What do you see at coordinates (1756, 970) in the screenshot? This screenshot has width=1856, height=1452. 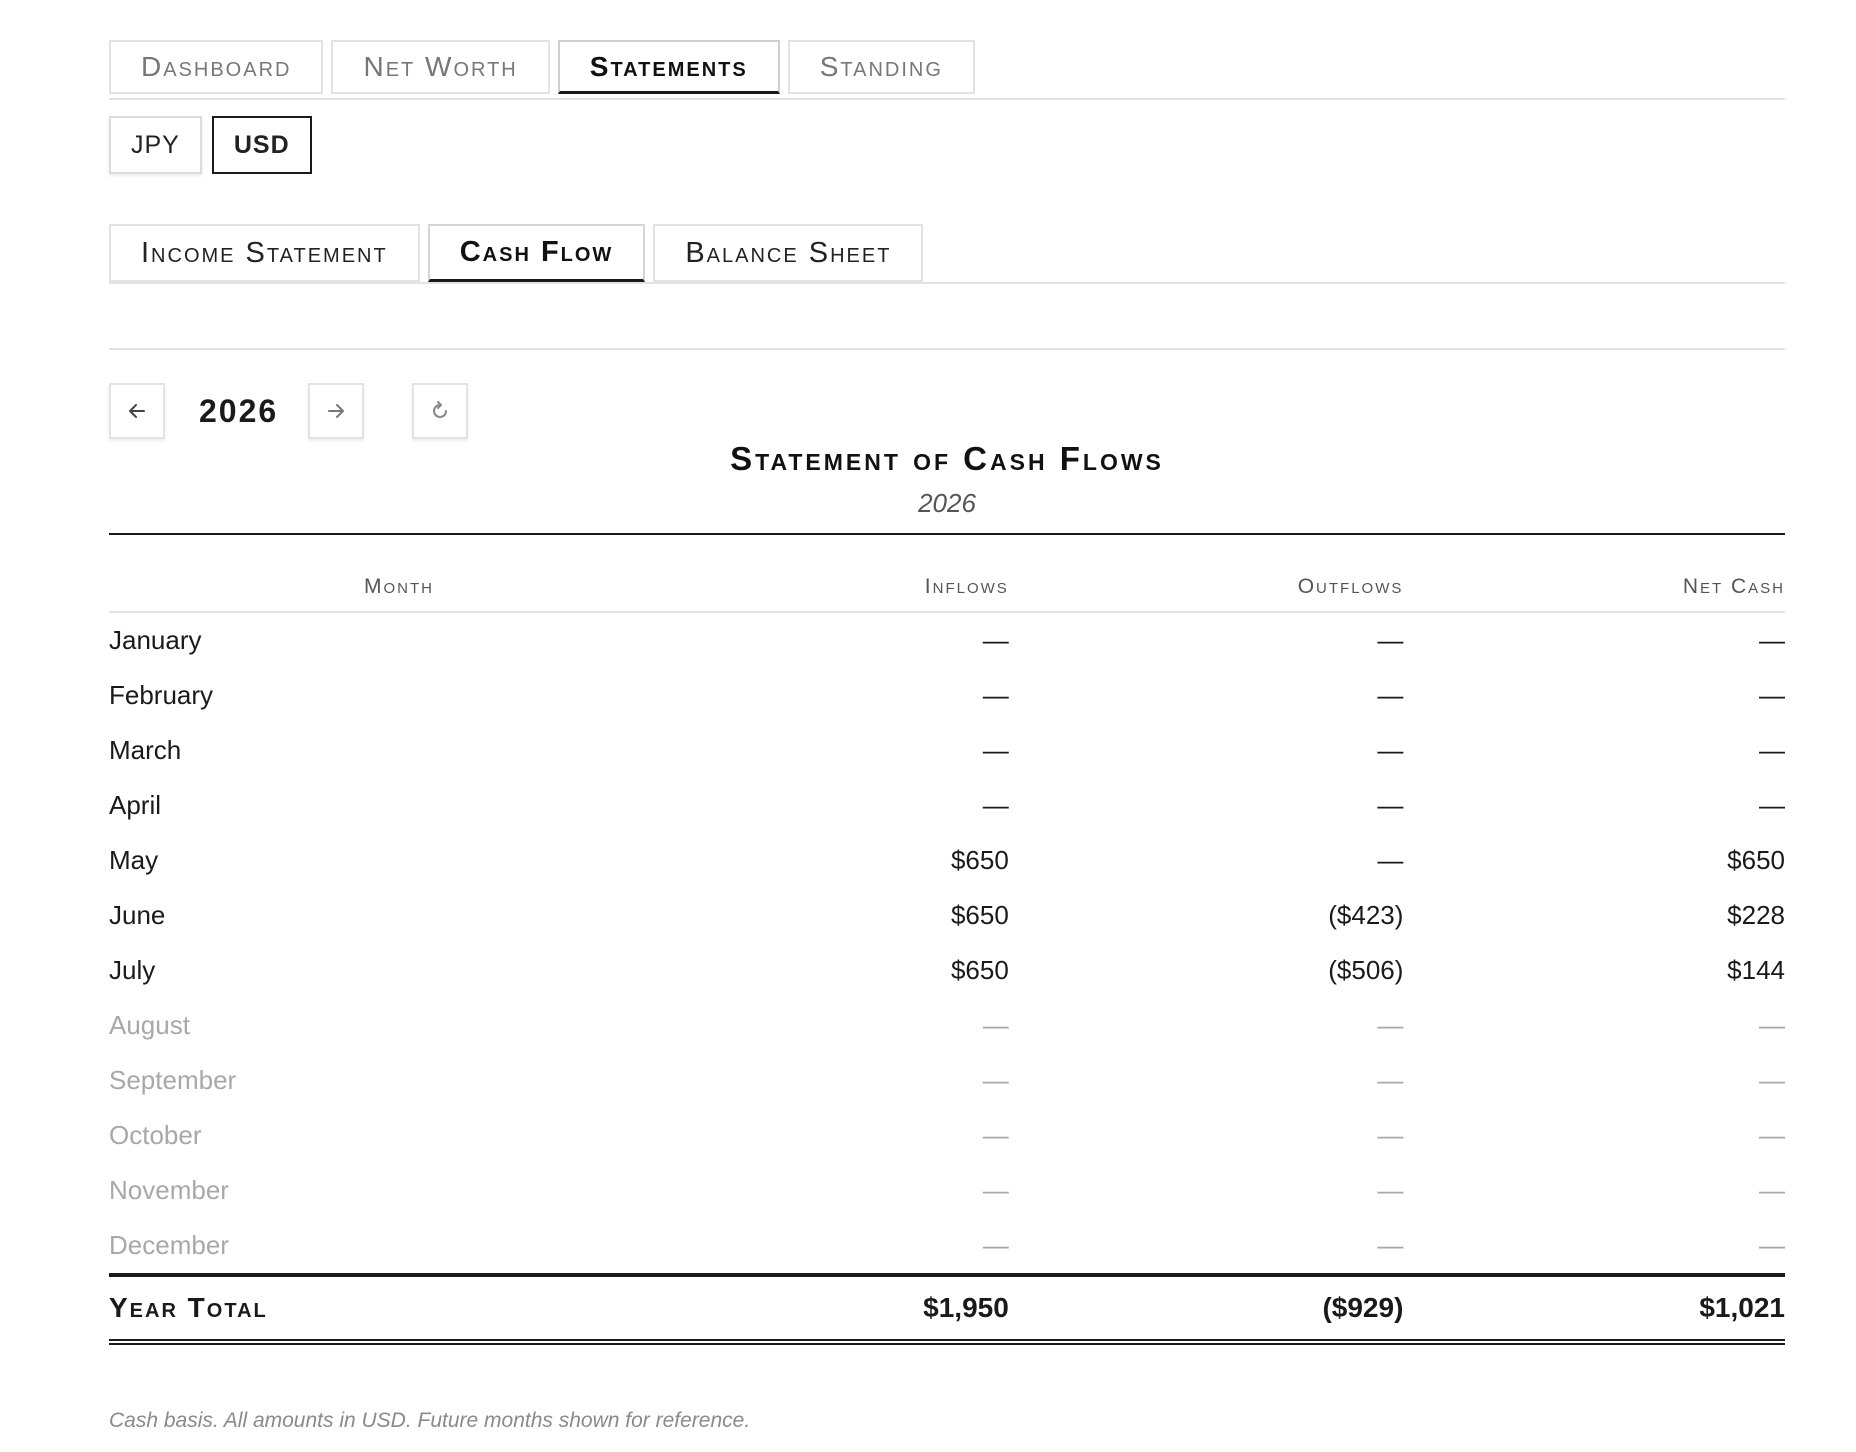 I see `row-net-cash: $144` at bounding box center [1756, 970].